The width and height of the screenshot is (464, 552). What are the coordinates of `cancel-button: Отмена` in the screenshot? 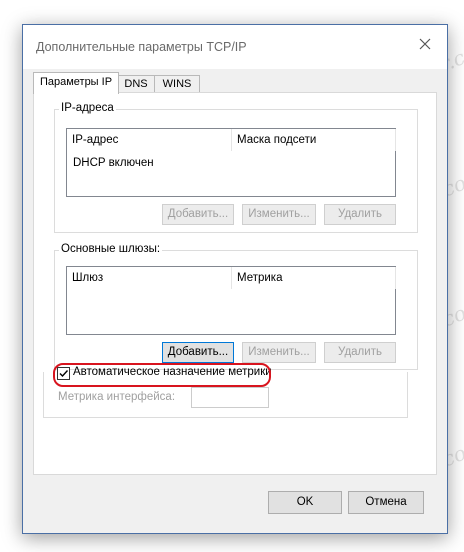 It's located at (386, 502).